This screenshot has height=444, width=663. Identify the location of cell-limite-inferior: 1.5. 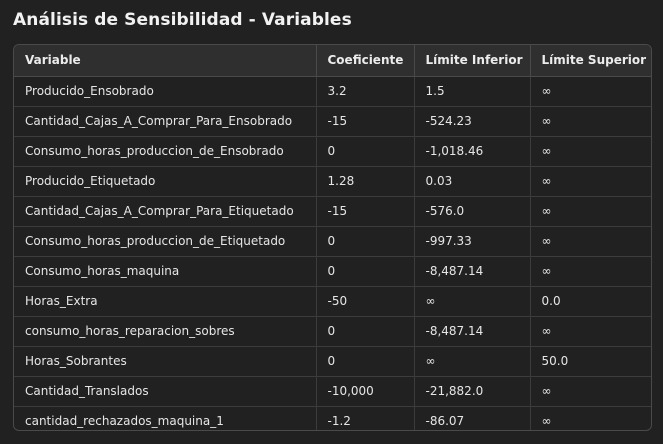
(472, 91).